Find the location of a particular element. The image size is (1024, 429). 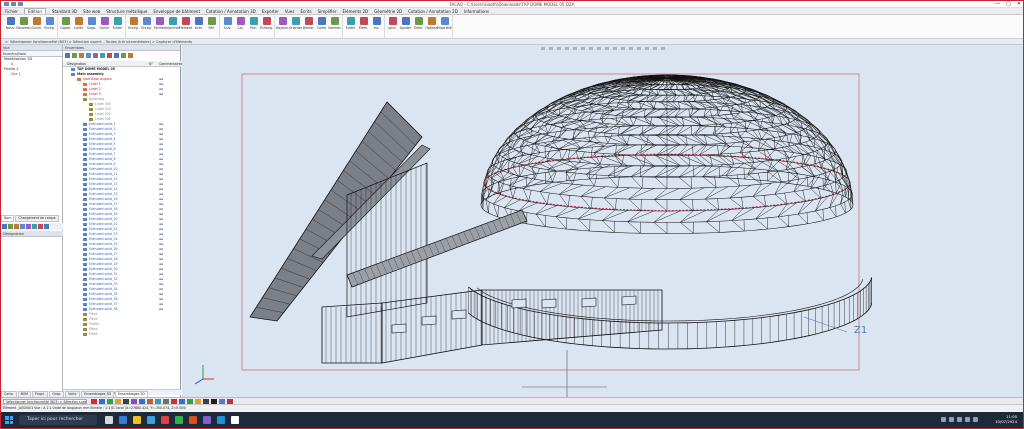

maximize-button: □ is located at coordinates (1008, 4).